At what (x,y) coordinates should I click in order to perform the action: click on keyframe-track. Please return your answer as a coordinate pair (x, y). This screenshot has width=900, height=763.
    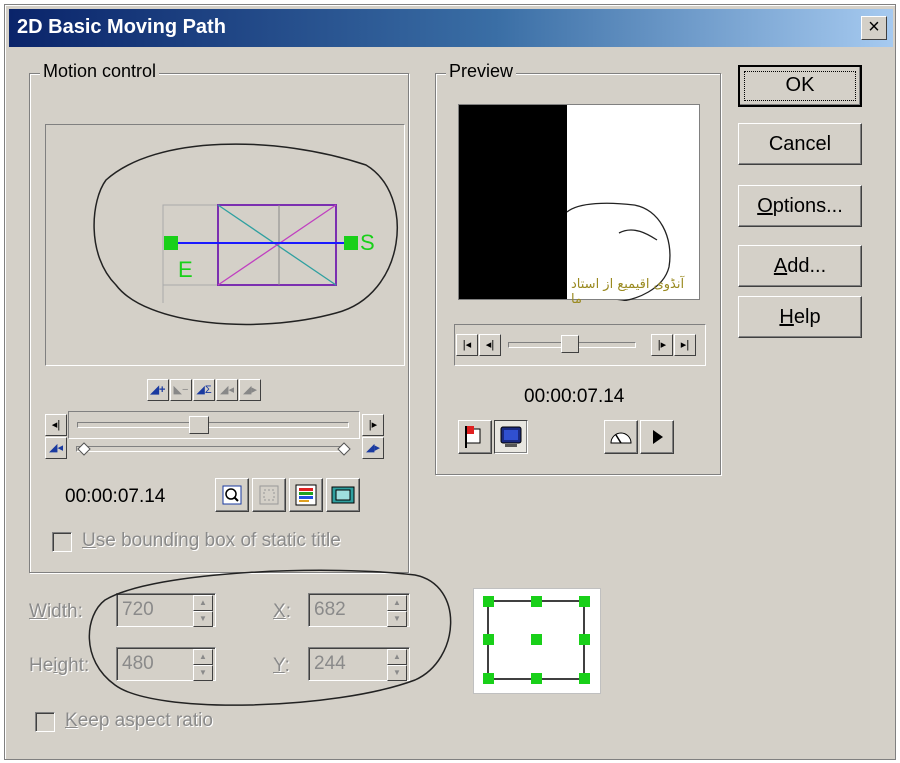
    Looking at the image, I should click on (214, 449).